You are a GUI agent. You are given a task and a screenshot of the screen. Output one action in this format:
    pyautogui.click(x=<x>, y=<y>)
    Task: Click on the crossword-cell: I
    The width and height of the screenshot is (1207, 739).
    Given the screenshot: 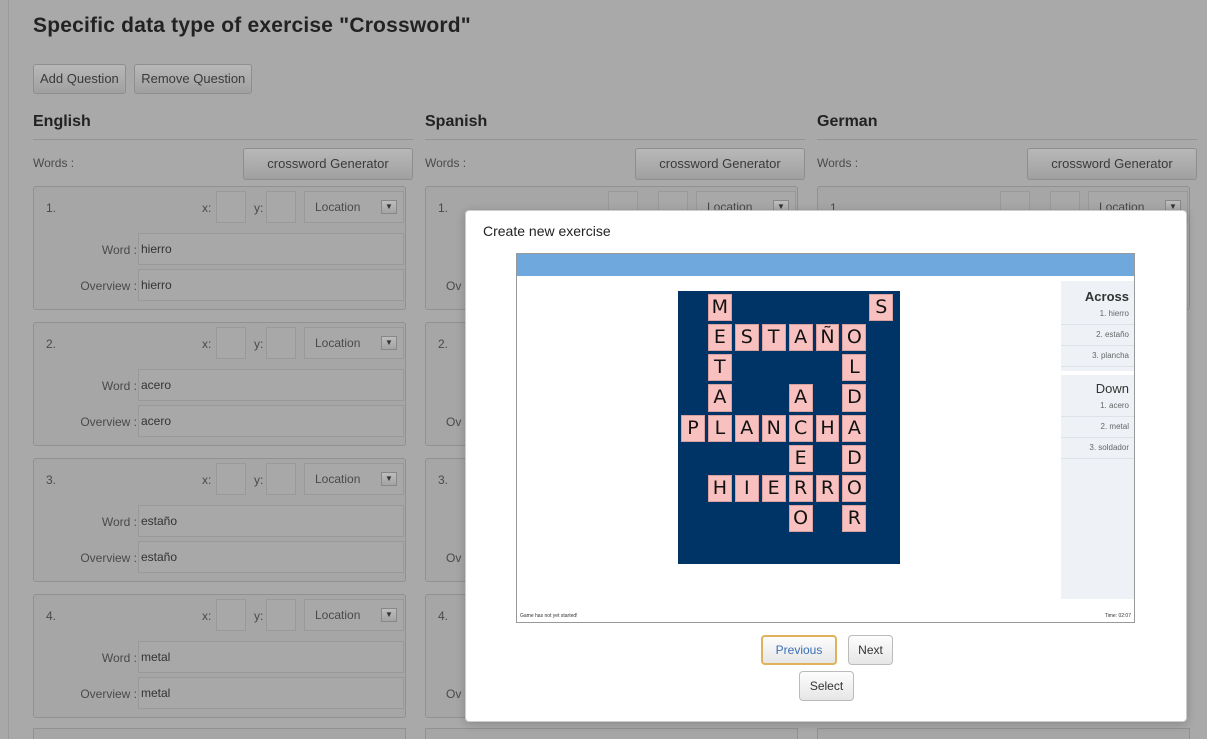 What is the action you would take?
    pyautogui.click(x=746, y=488)
    